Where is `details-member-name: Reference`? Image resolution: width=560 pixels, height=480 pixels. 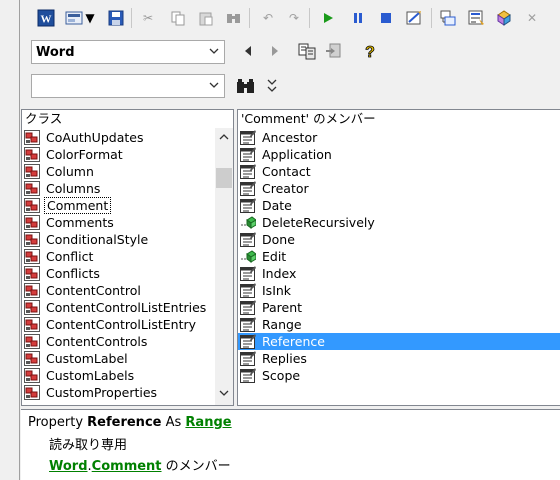 details-member-name: Reference is located at coordinates (124, 422).